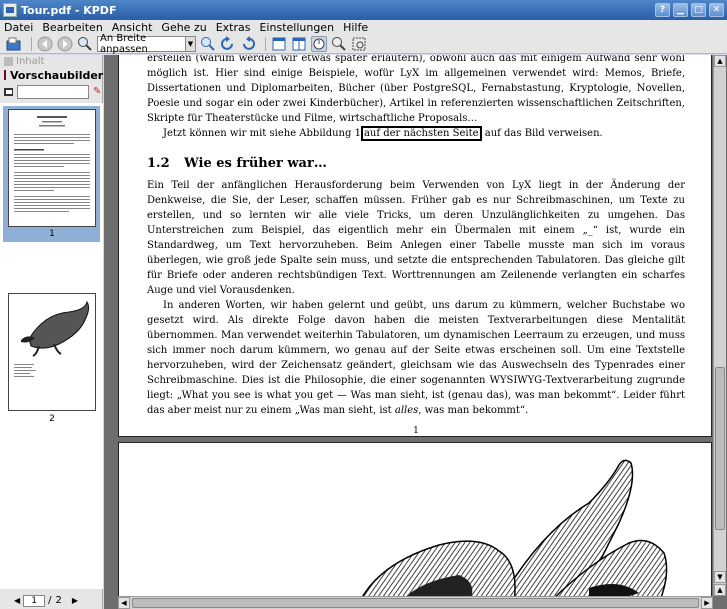 Image resolution: width=727 pixels, height=609 pixels. Describe the element at coordinates (720, 590) in the screenshot. I see `scroll-down-icon: ▲` at that location.